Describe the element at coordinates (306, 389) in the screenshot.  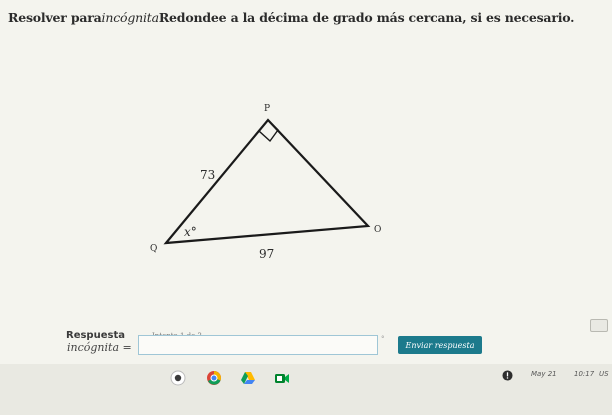
I see `taskbar: May 21 10:17 US` at that location.